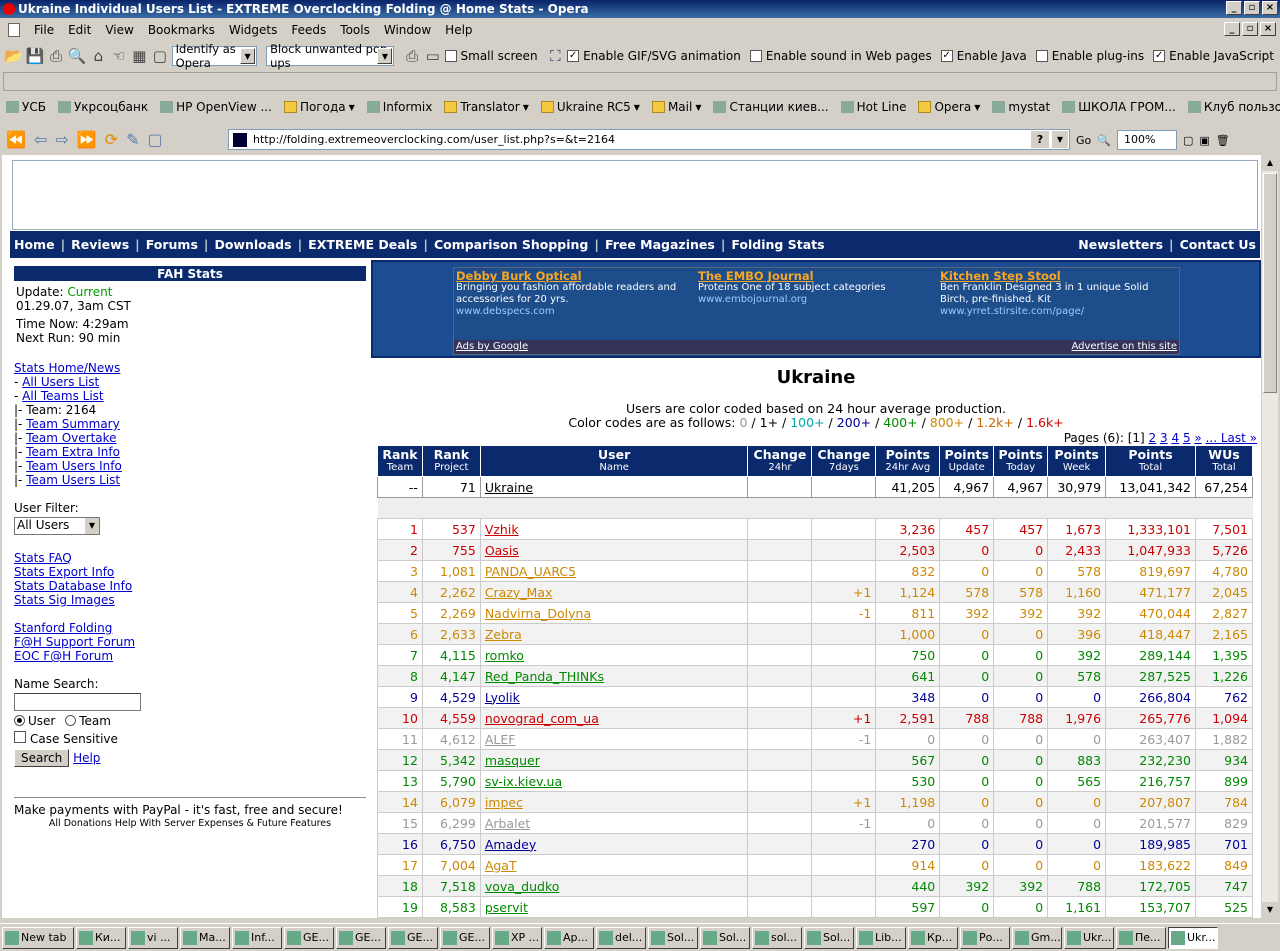 The width and height of the screenshot is (1280, 951). What do you see at coordinates (614, 592) in the screenshot?
I see `table-cell: Crazy_Max` at bounding box center [614, 592].